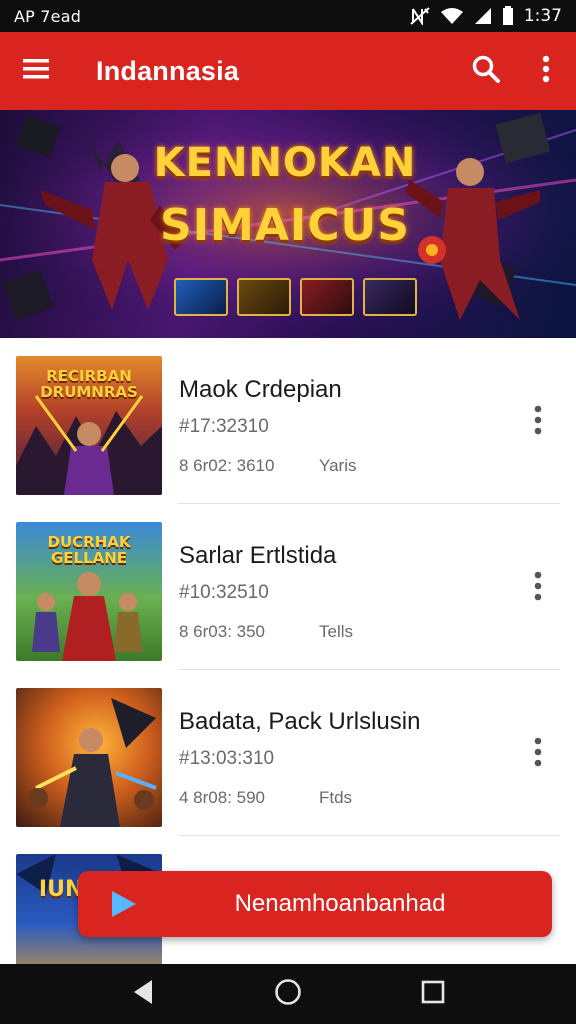 The image size is (576, 1024). What do you see at coordinates (224, 592) in the screenshot?
I see `item-id: #10:32510` at bounding box center [224, 592].